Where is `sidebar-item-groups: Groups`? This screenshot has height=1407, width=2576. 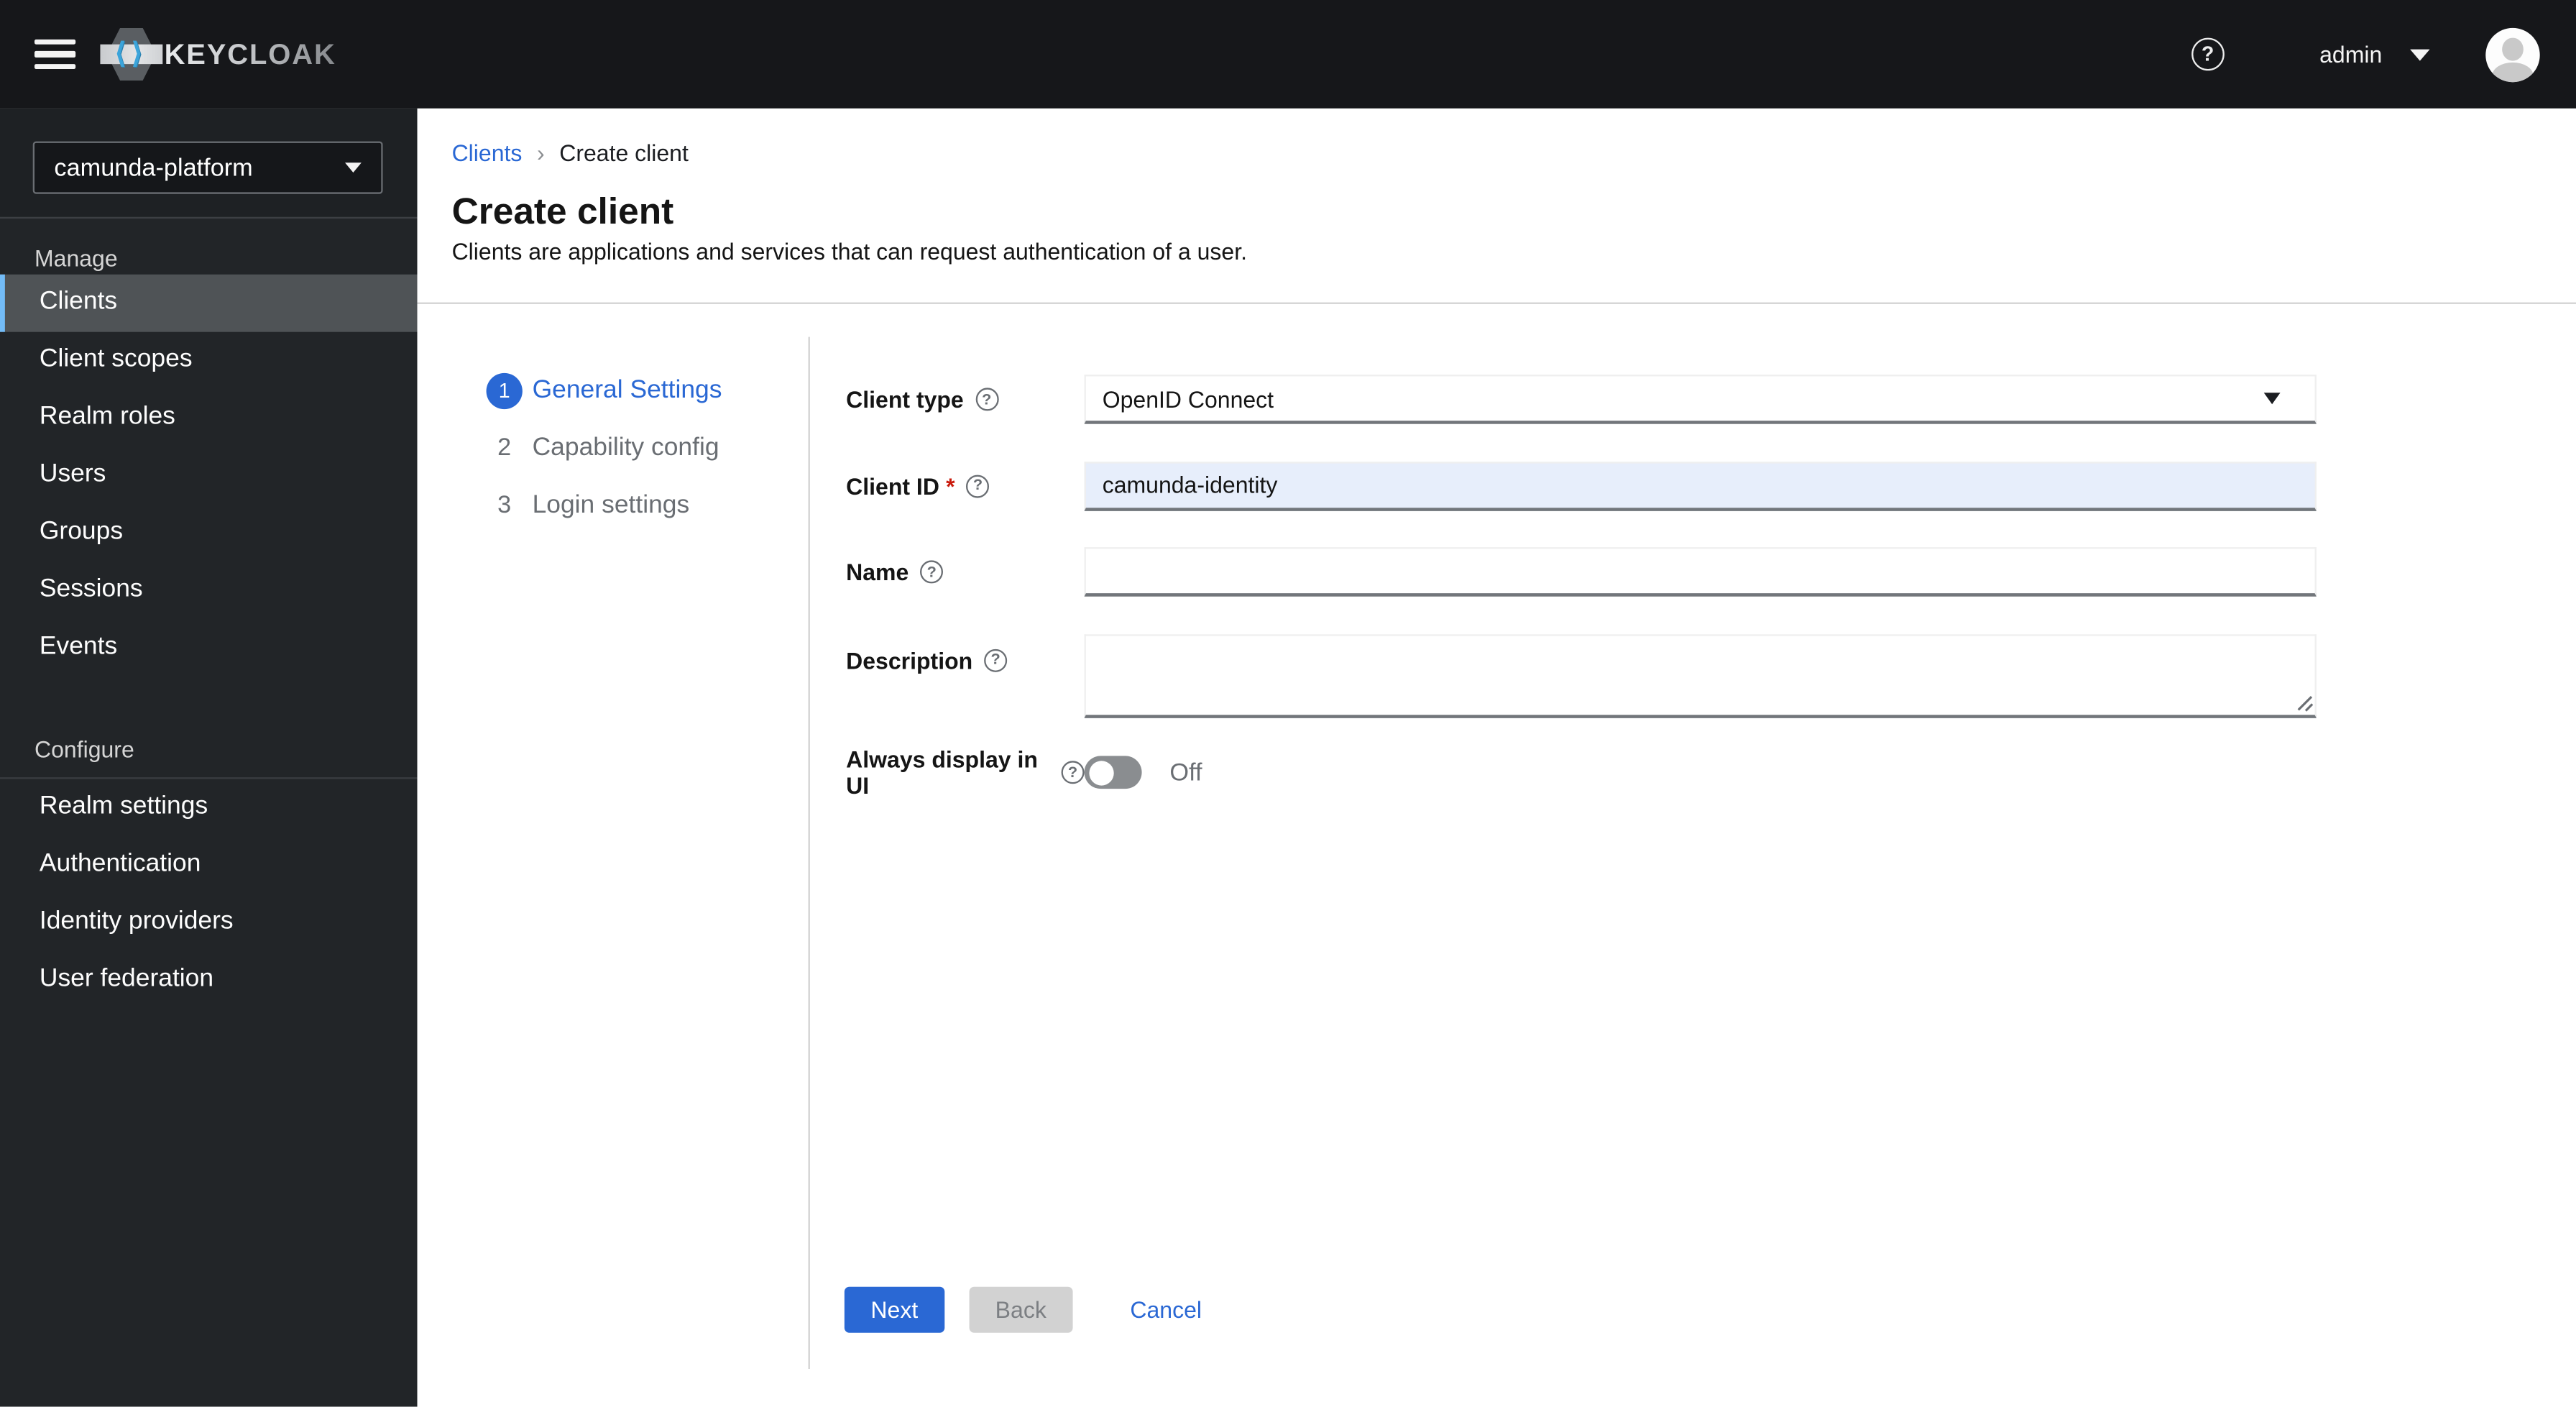 sidebar-item-groups: Groups is located at coordinates (209, 533).